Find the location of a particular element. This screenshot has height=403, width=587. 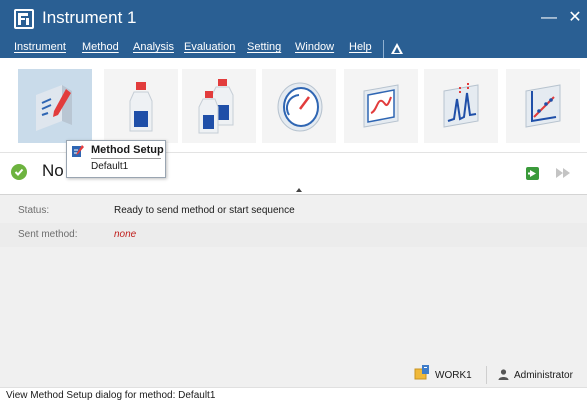

tooltip-method-name: Default1 is located at coordinates (110, 166).